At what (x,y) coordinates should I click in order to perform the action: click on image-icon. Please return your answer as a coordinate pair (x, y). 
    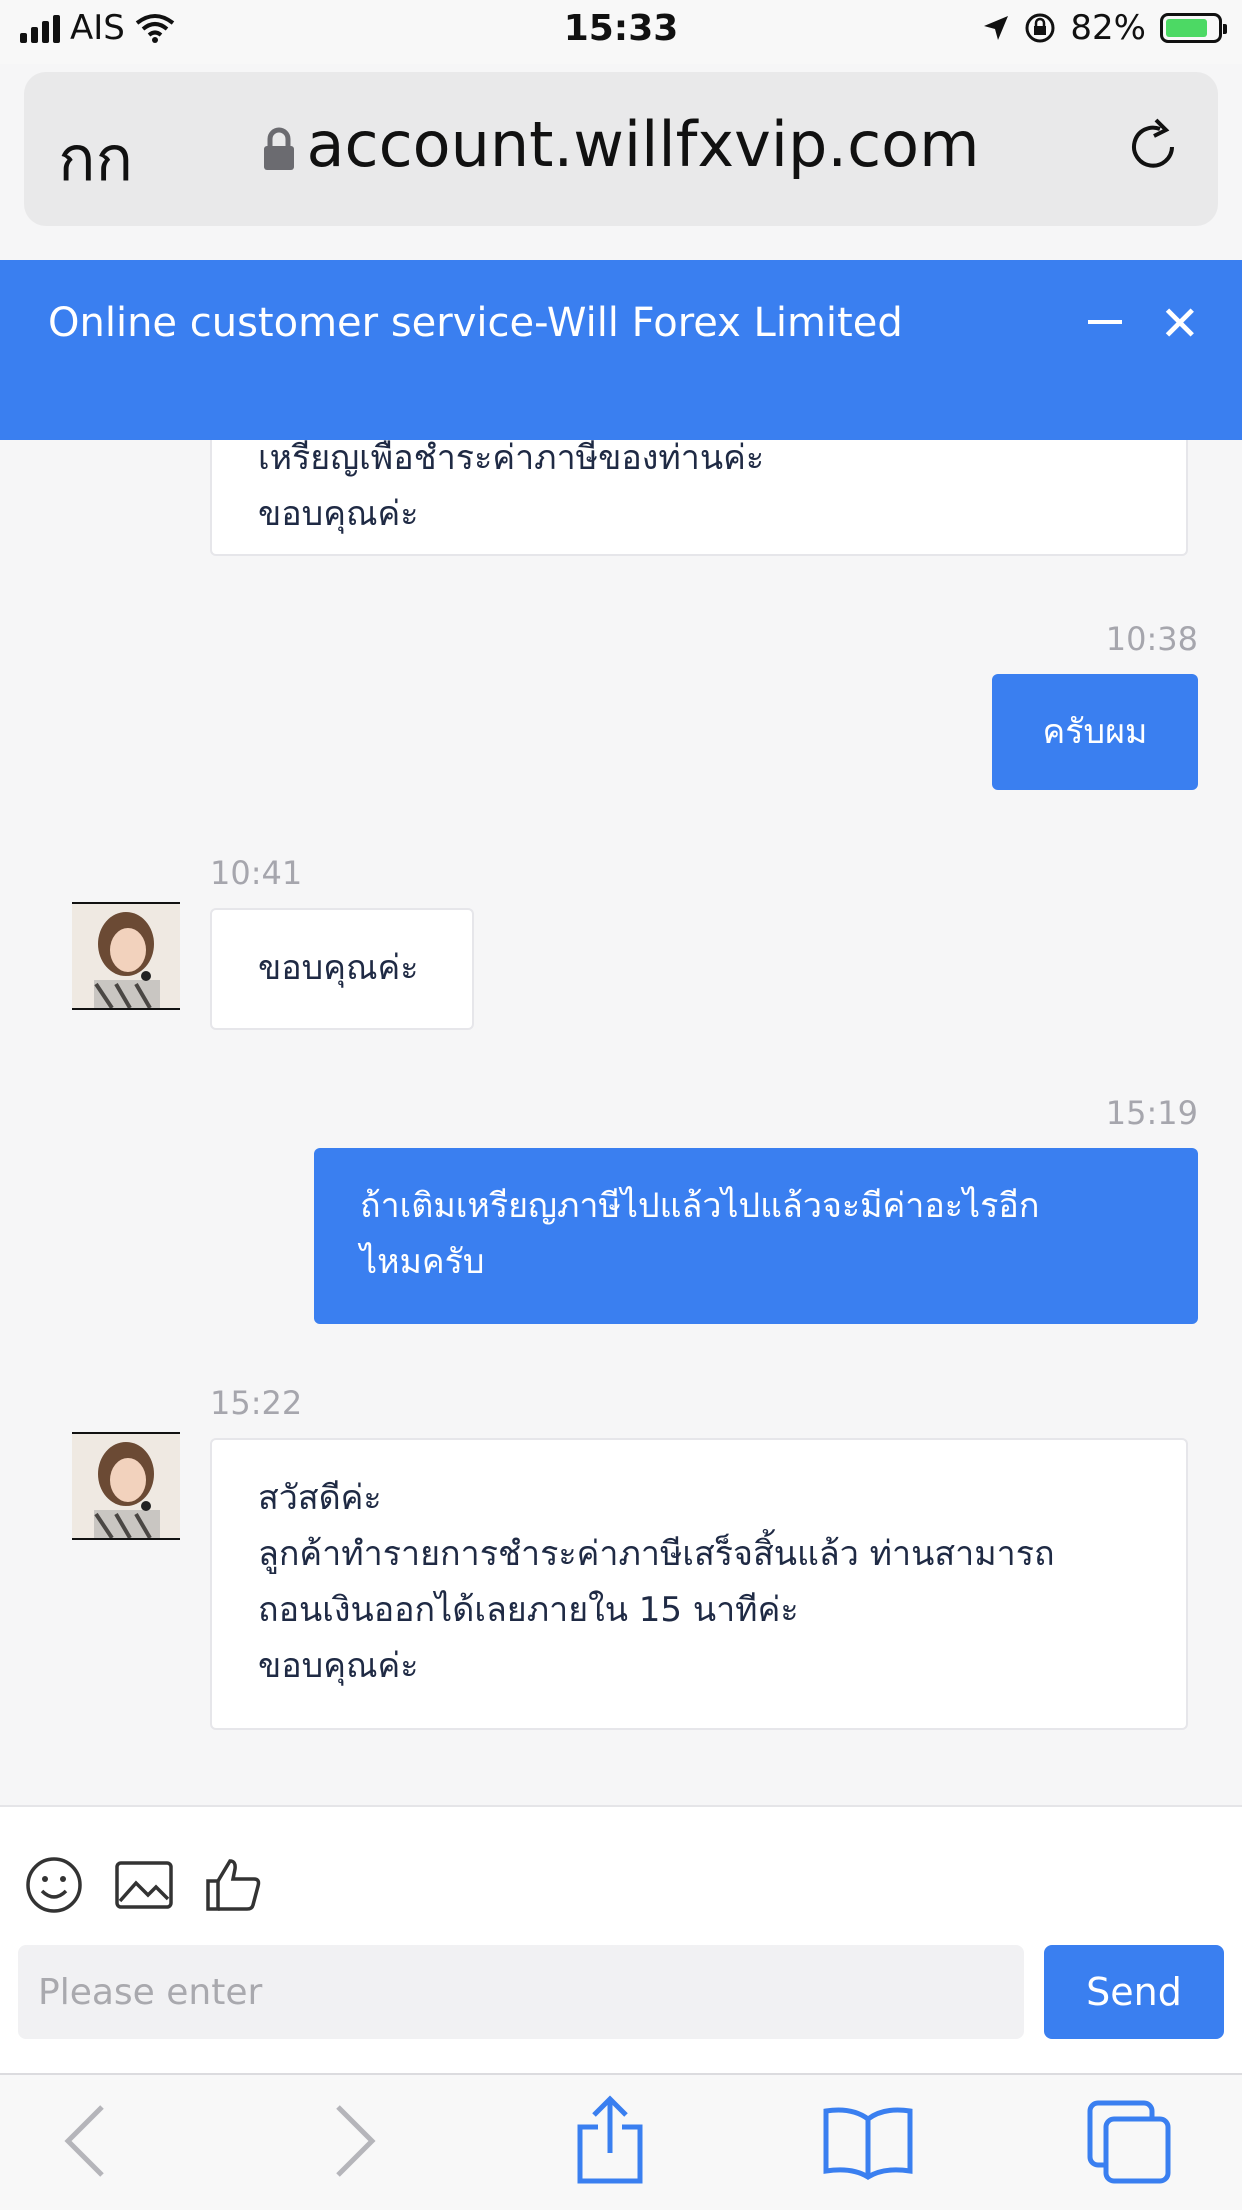
    Looking at the image, I should click on (144, 1885).